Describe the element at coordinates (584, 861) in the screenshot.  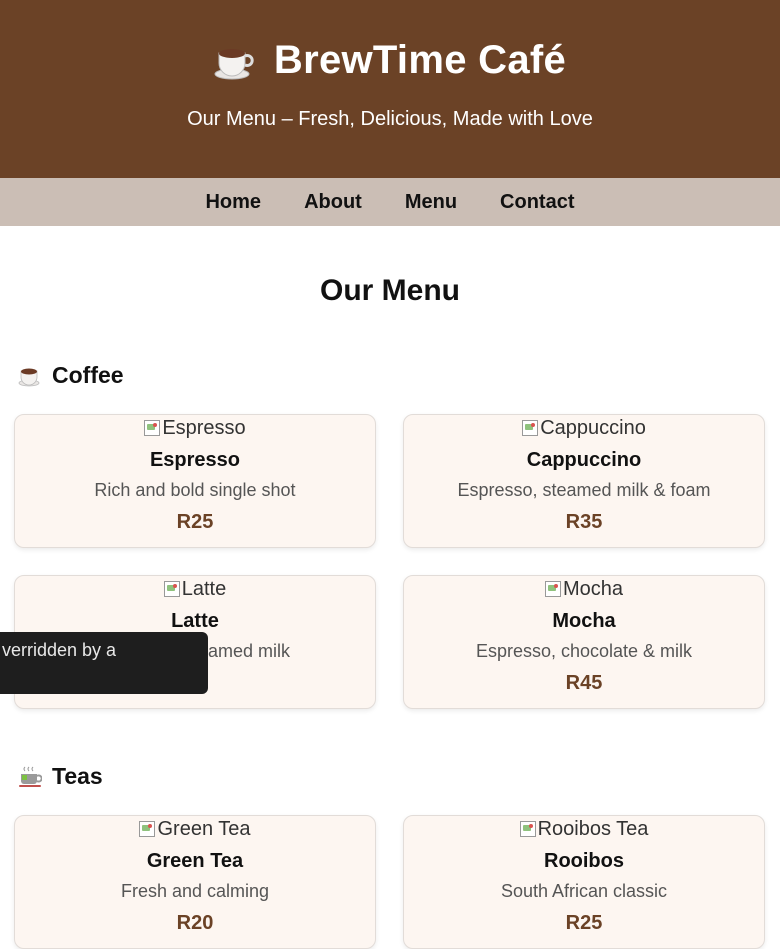
I see `item-name: Rooibos` at that location.